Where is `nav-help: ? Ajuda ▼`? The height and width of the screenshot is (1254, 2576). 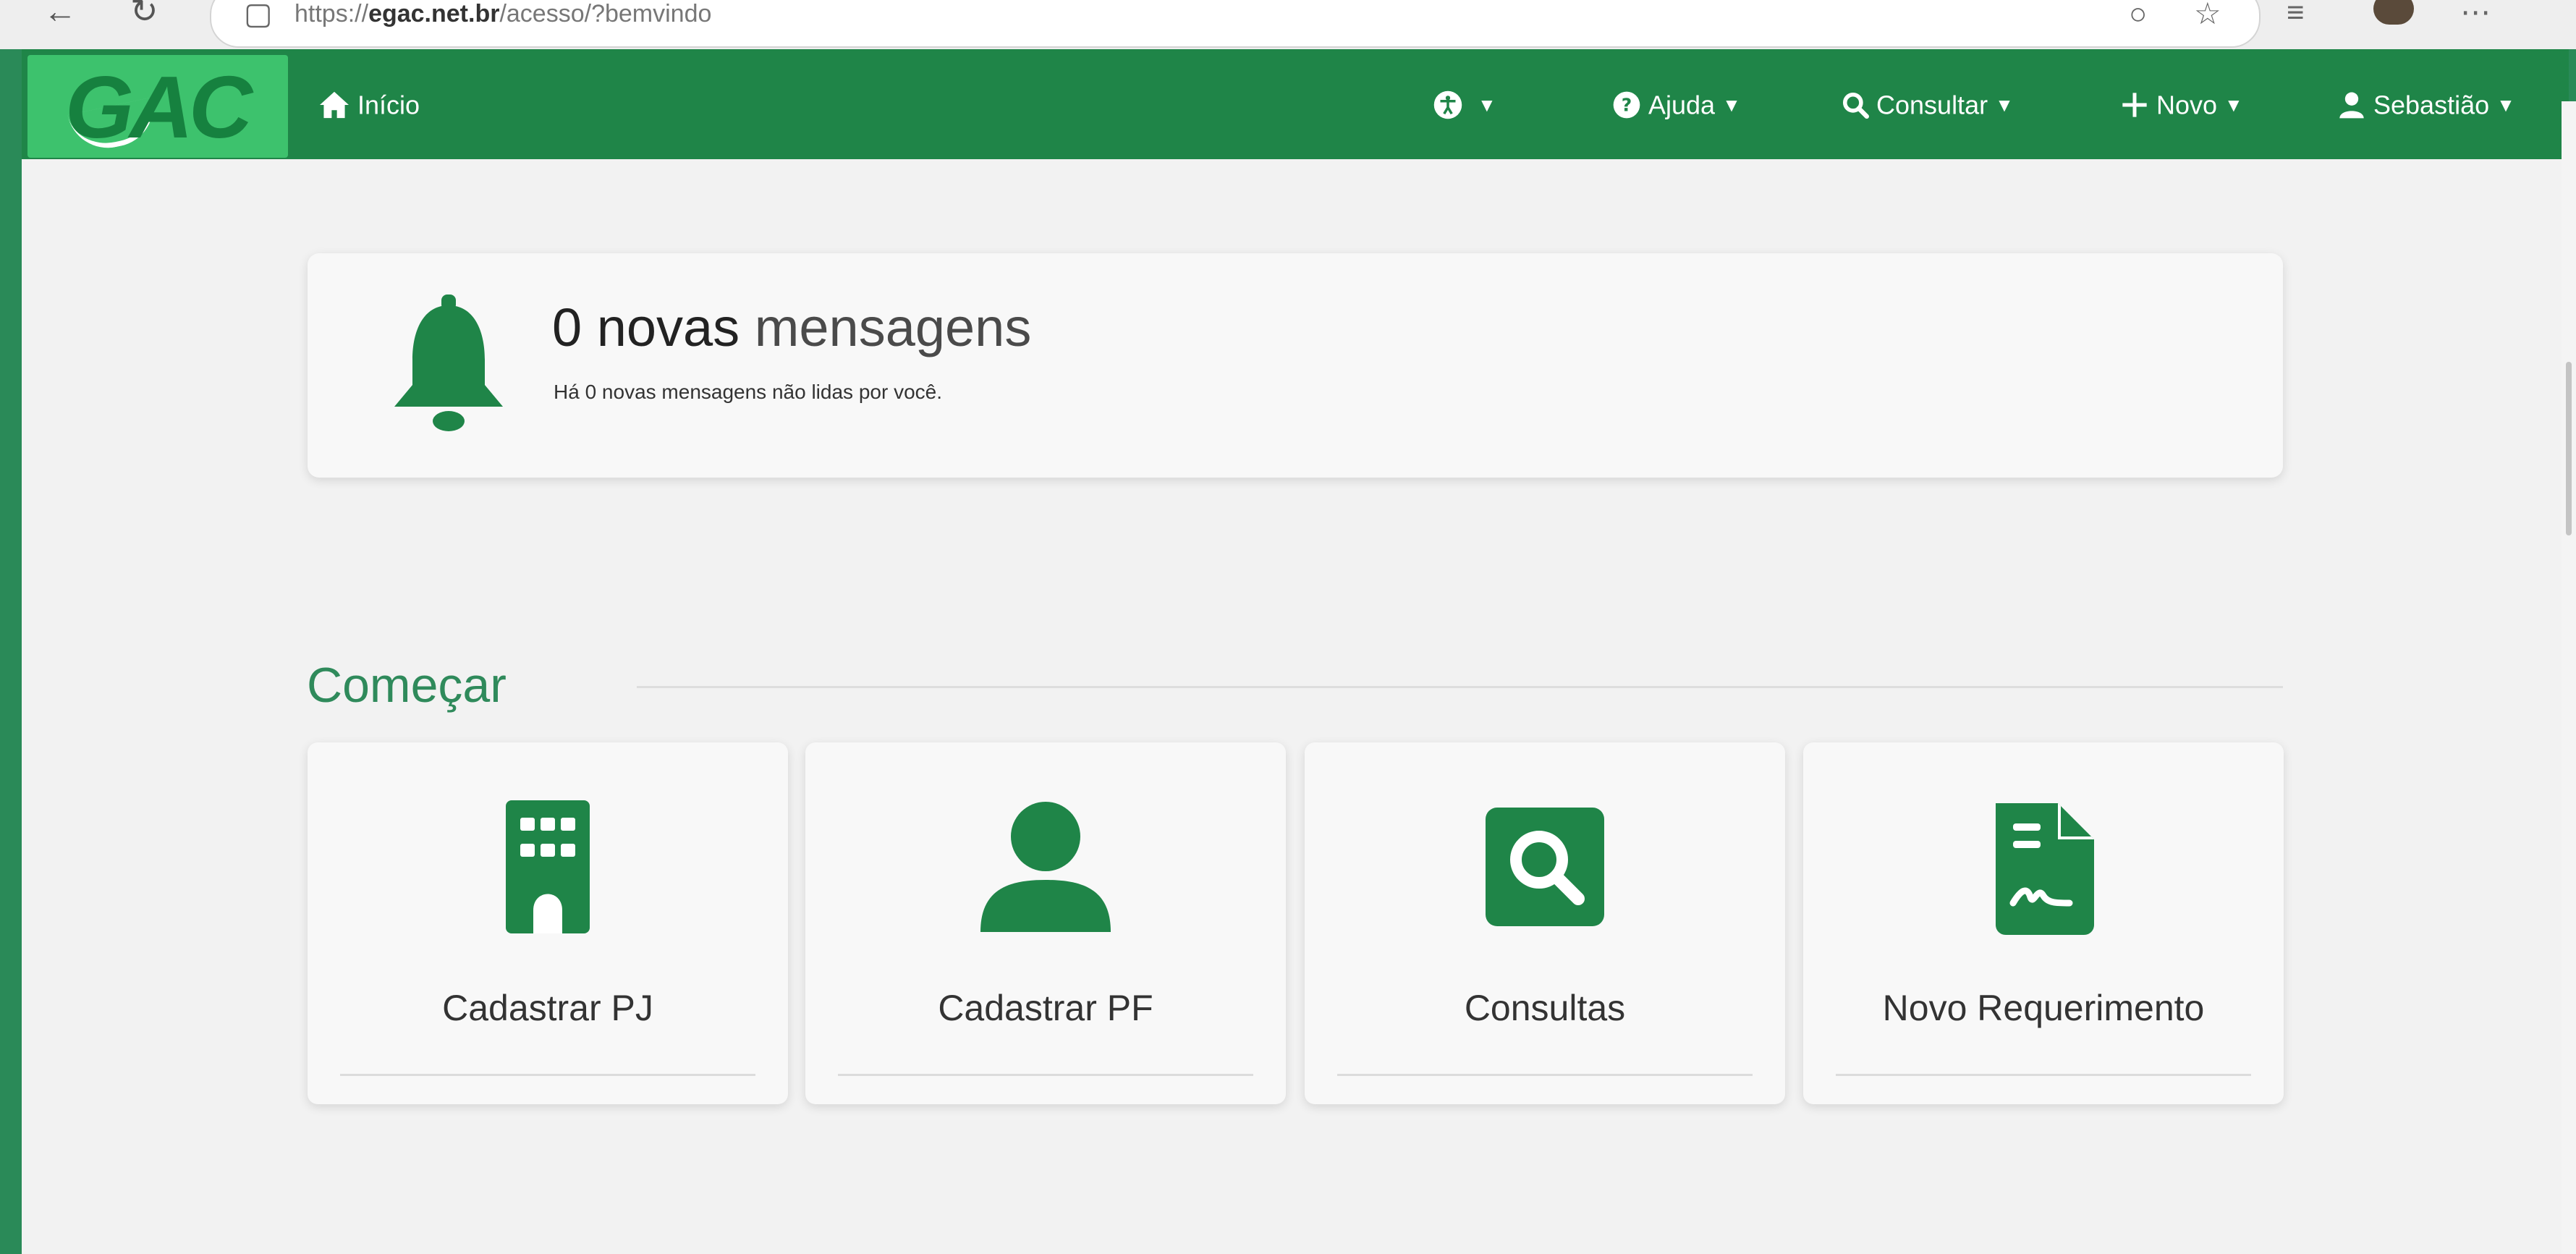
nav-help: ? Ajuda ▼ is located at coordinates (1676, 104).